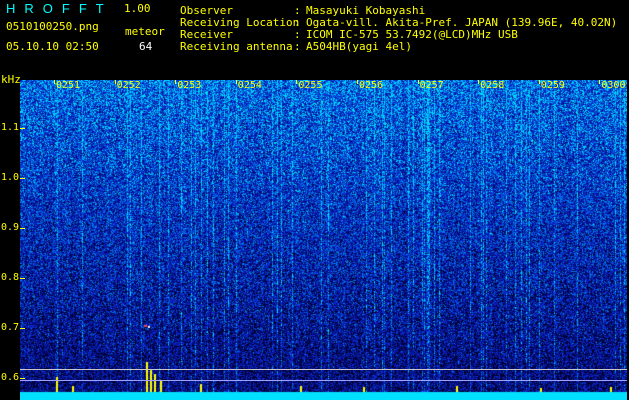 The height and width of the screenshot is (400, 629). Describe the element at coordinates (10, 327) in the screenshot. I see `y-tick-label: 0.7` at that location.